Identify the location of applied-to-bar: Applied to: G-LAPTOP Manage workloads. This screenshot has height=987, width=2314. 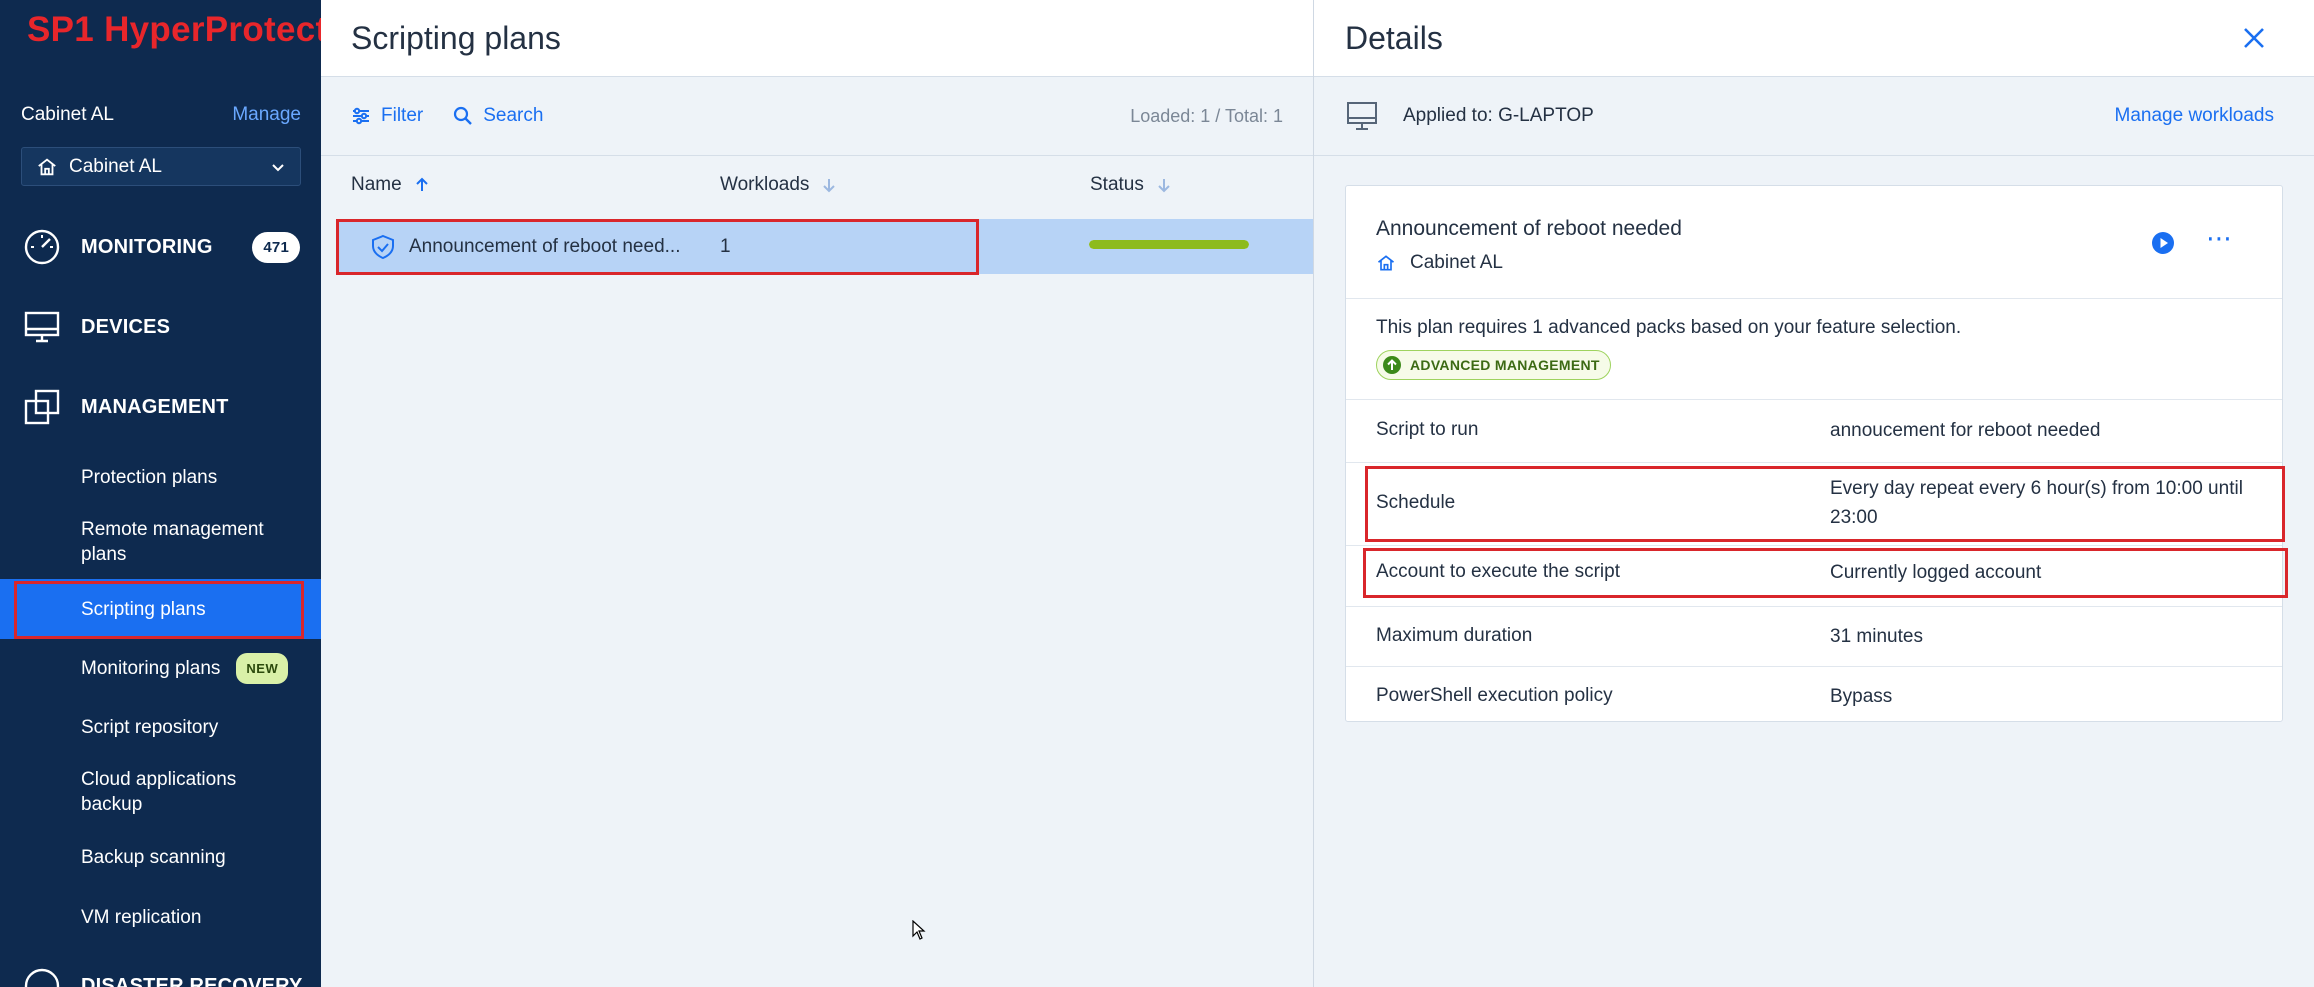
(1814, 116).